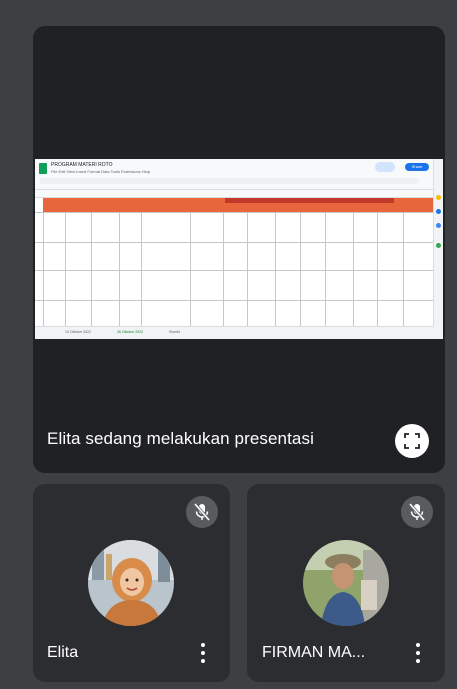 This screenshot has height=689, width=457. I want to click on fullscreen-button, so click(412, 441).